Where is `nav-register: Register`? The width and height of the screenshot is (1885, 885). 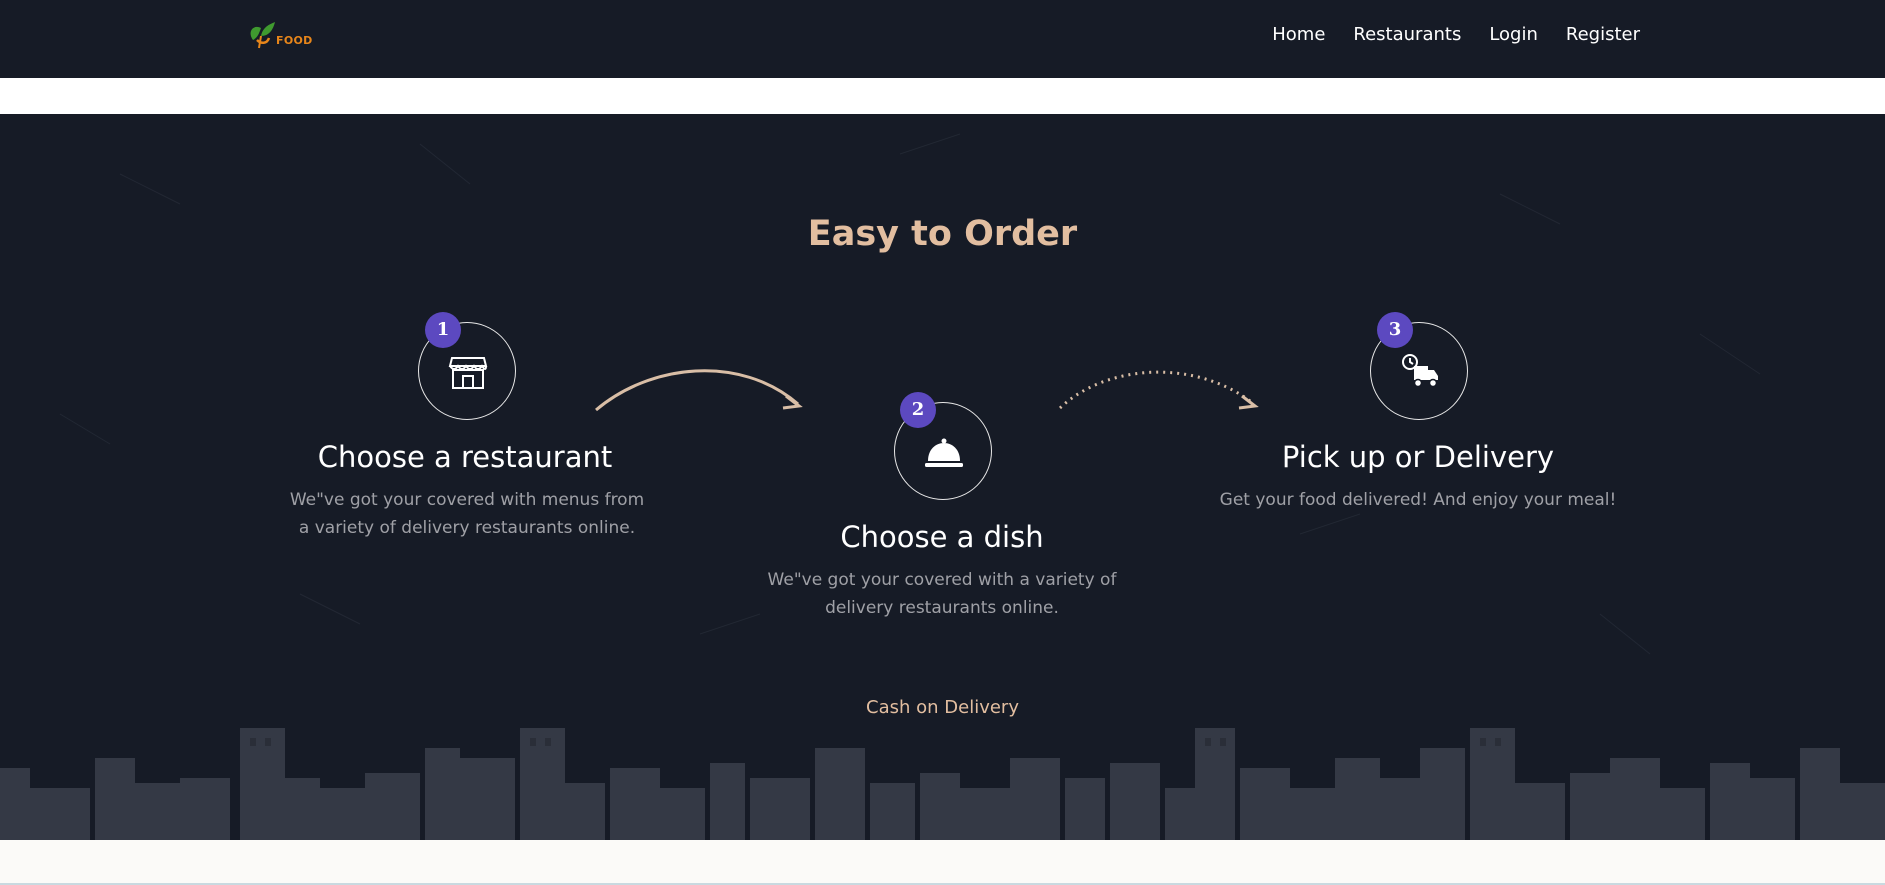 nav-register: Register is located at coordinates (1603, 34).